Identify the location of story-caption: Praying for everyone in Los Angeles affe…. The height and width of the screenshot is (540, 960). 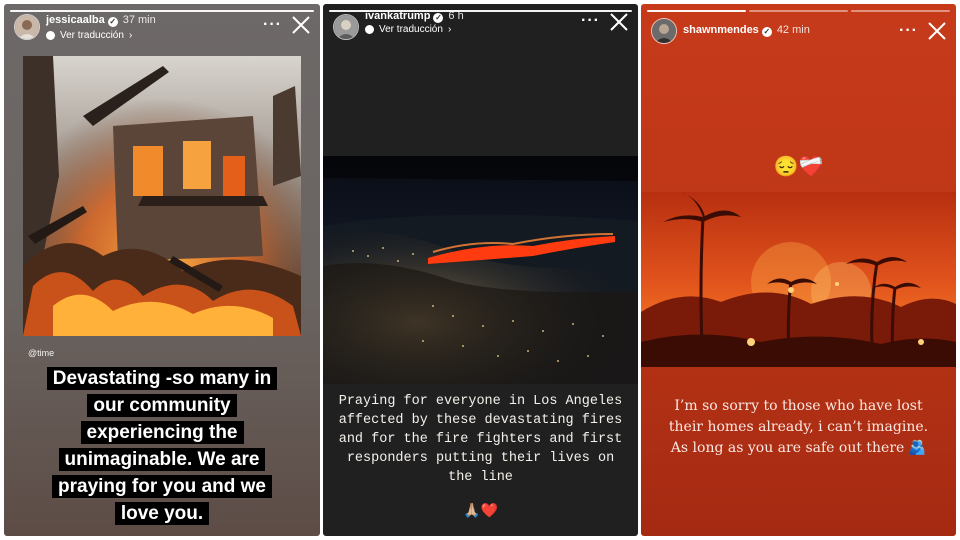
(480, 439).